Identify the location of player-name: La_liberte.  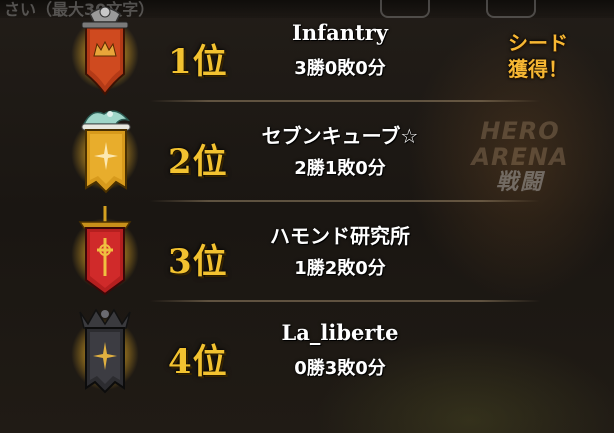
(340, 332).